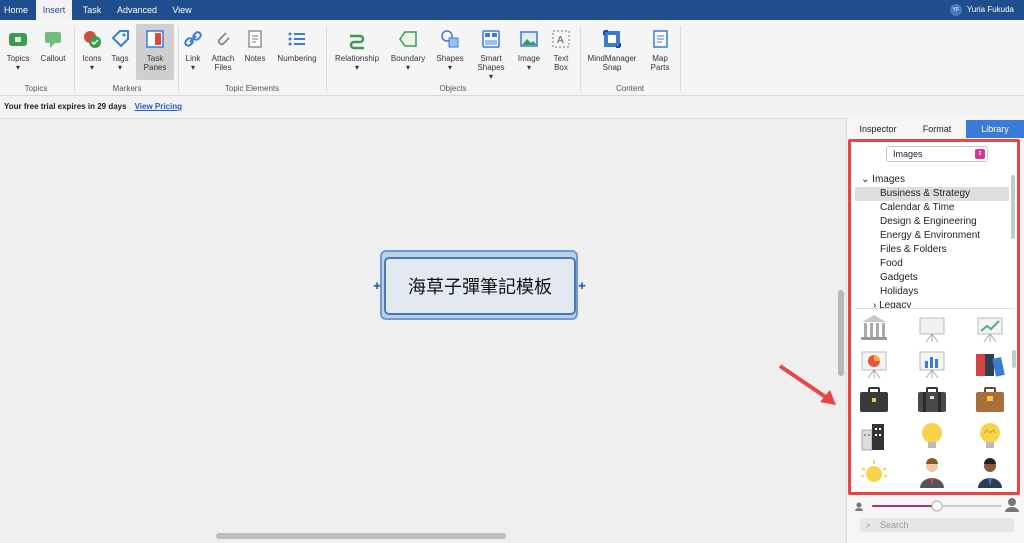 The height and width of the screenshot is (543, 1024). What do you see at coordinates (361, 536) in the screenshot?
I see `horizontal-scrollbar` at bounding box center [361, 536].